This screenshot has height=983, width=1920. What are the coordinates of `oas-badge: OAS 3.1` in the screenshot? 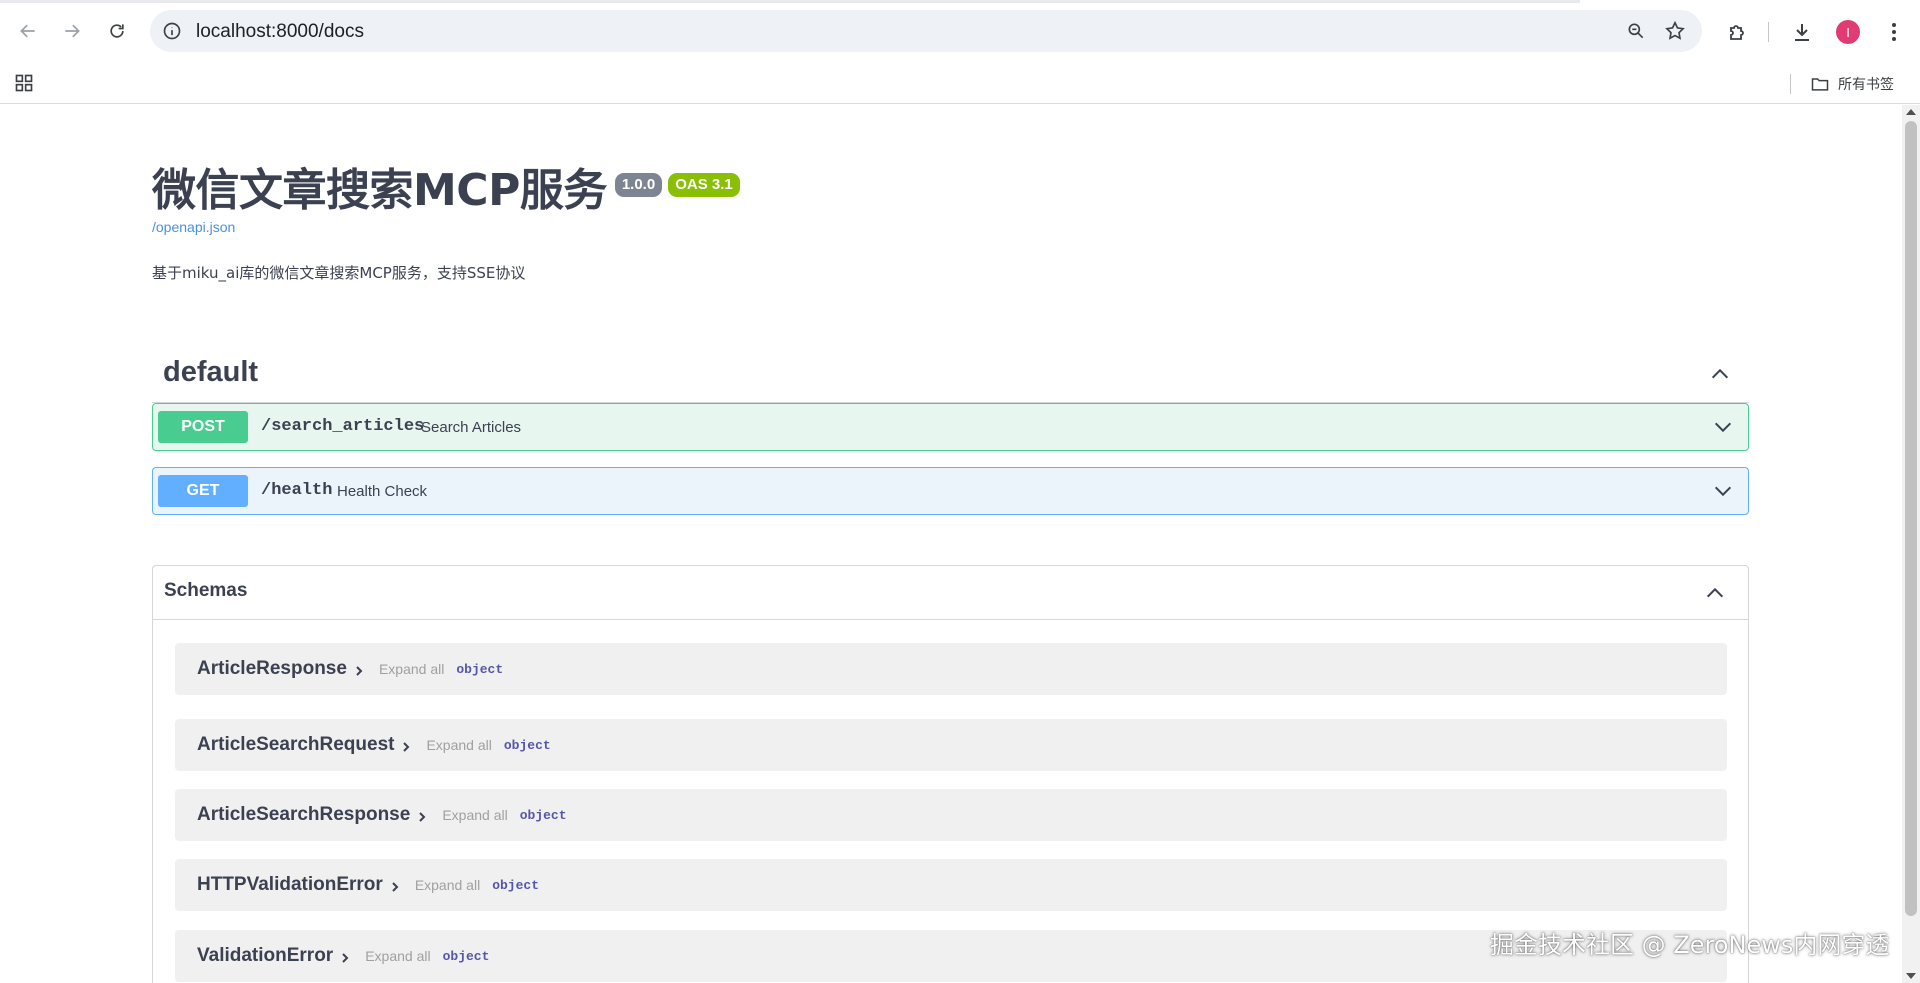 It's located at (704, 185).